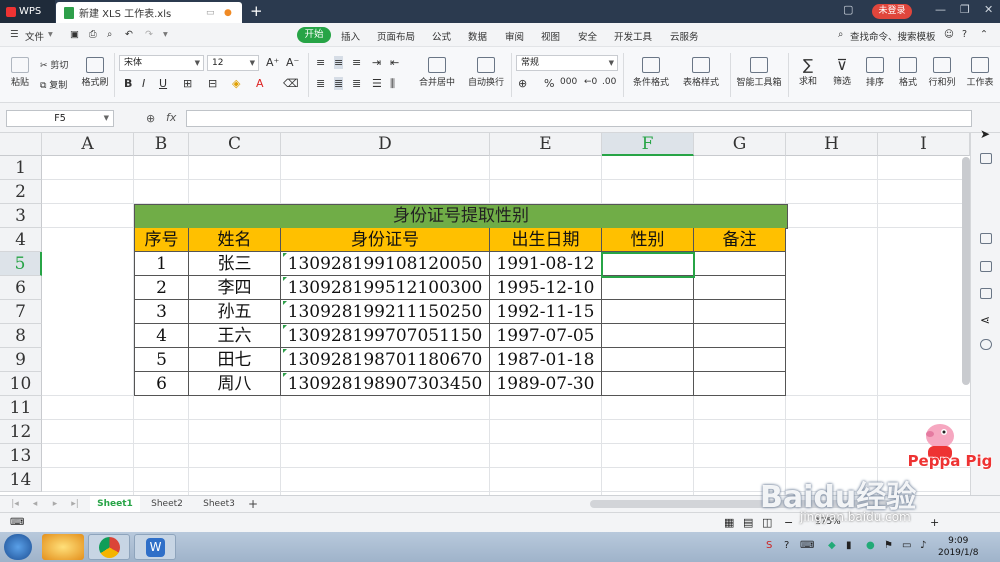 The width and height of the screenshot is (1000, 562). I want to click on row-header-2: 2, so click(21, 192).